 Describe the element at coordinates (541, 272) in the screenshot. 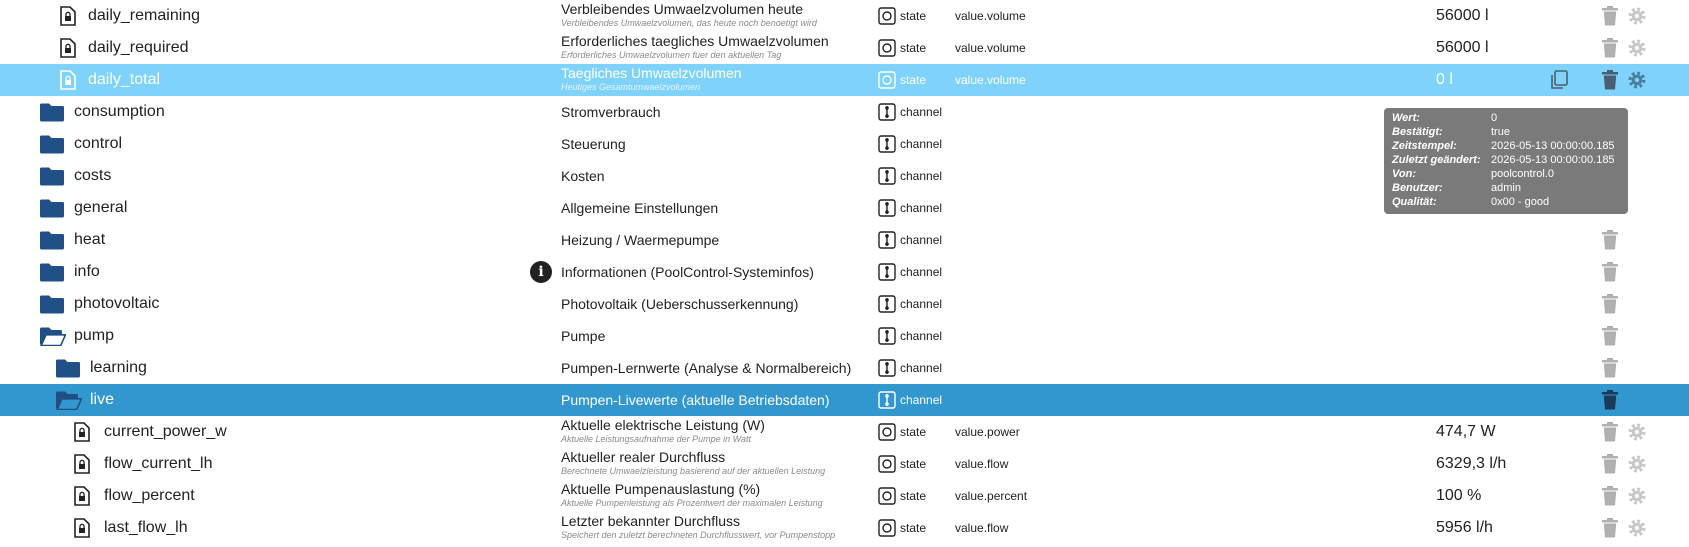

I see `info-icon: i` at that location.